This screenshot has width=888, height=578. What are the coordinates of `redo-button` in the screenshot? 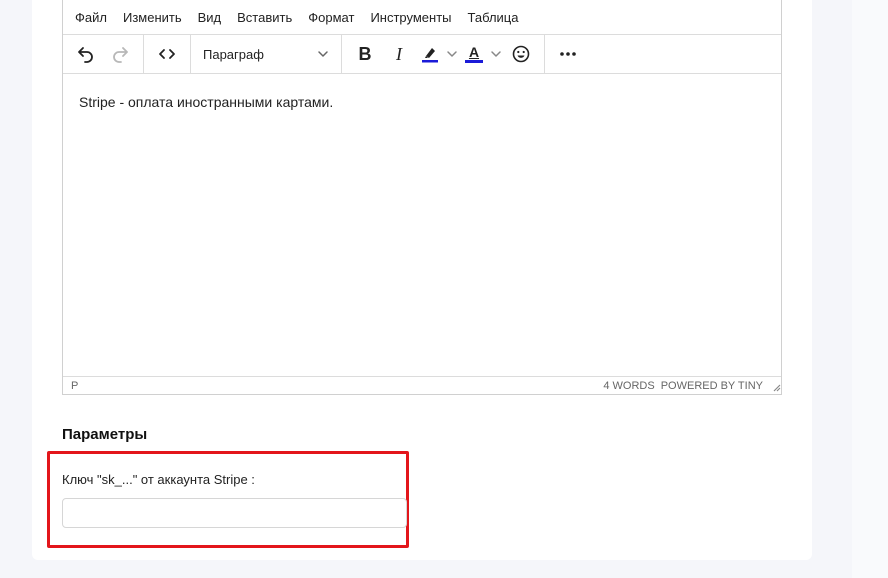 It's located at (120, 54).